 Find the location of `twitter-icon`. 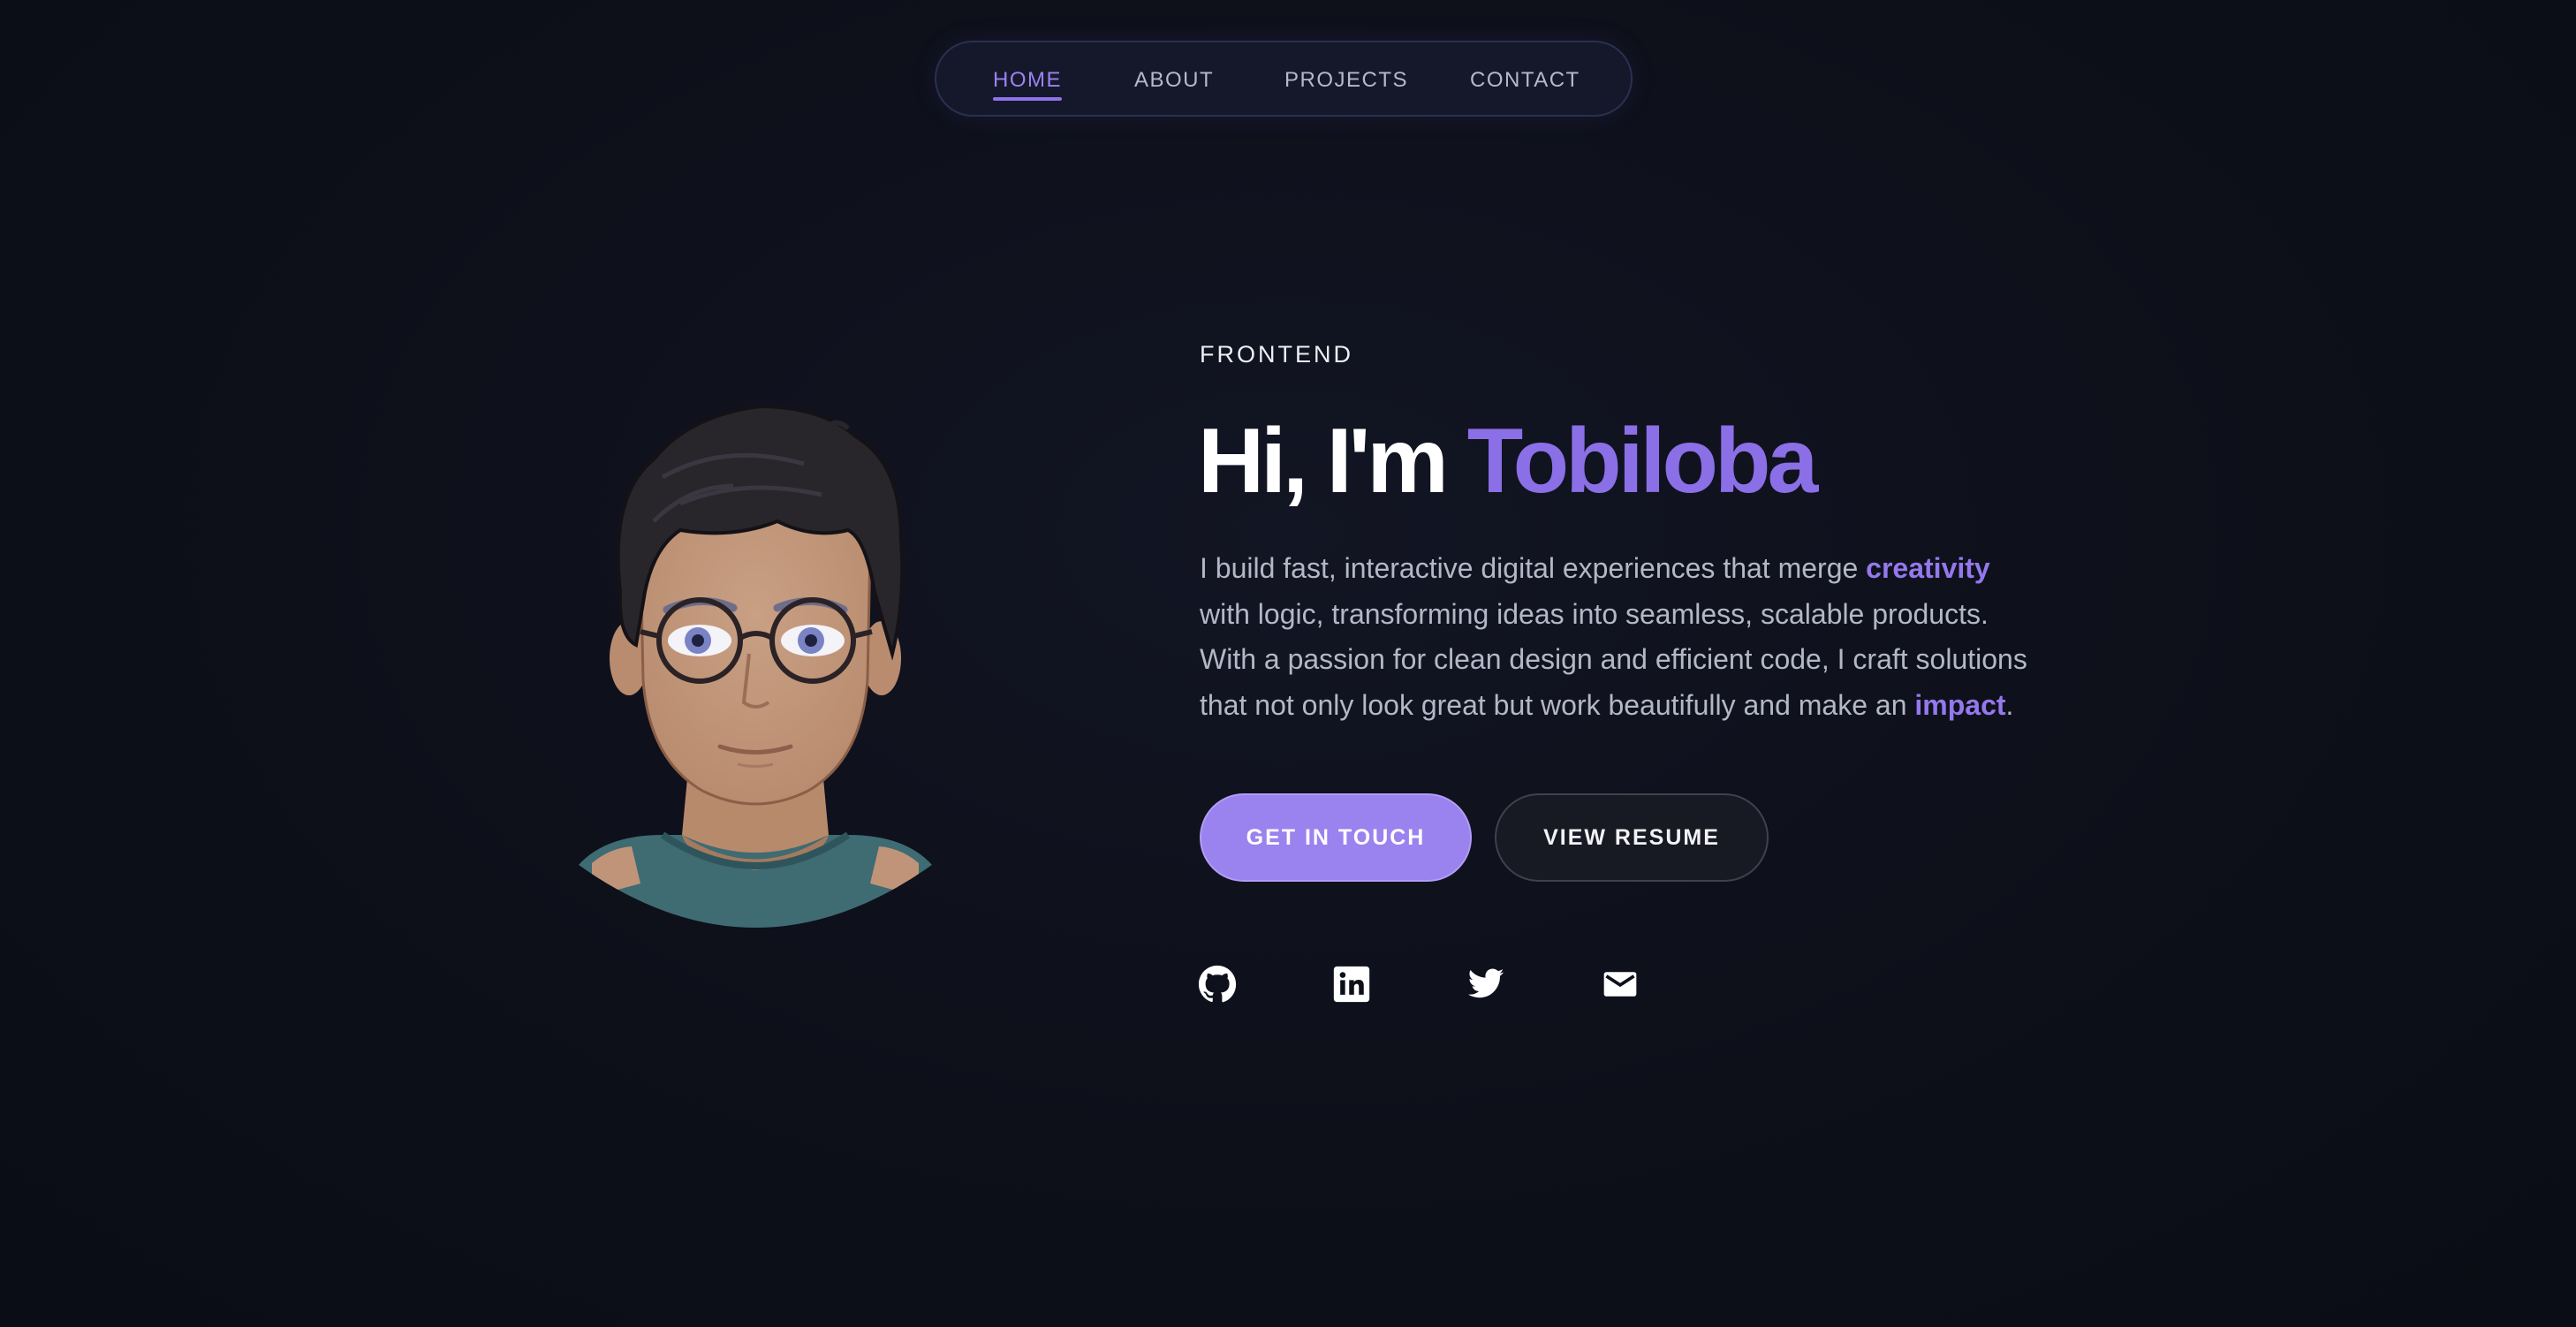

twitter-icon is located at coordinates (1485, 983).